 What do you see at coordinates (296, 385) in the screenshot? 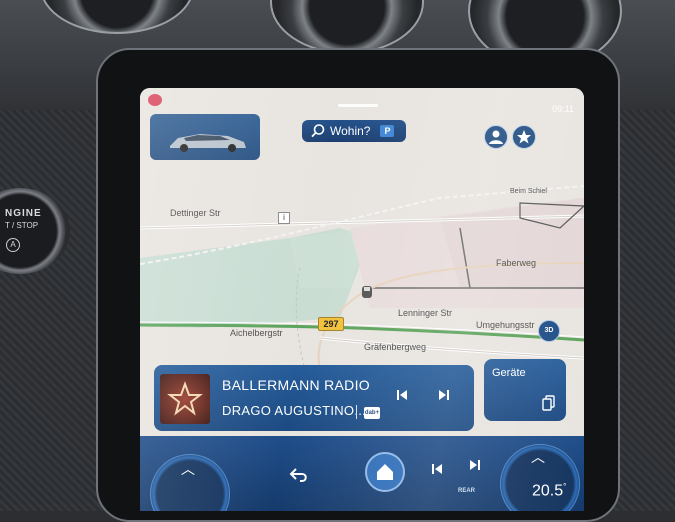
I see `station-name: BALLERMANN RADIO` at bounding box center [296, 385].